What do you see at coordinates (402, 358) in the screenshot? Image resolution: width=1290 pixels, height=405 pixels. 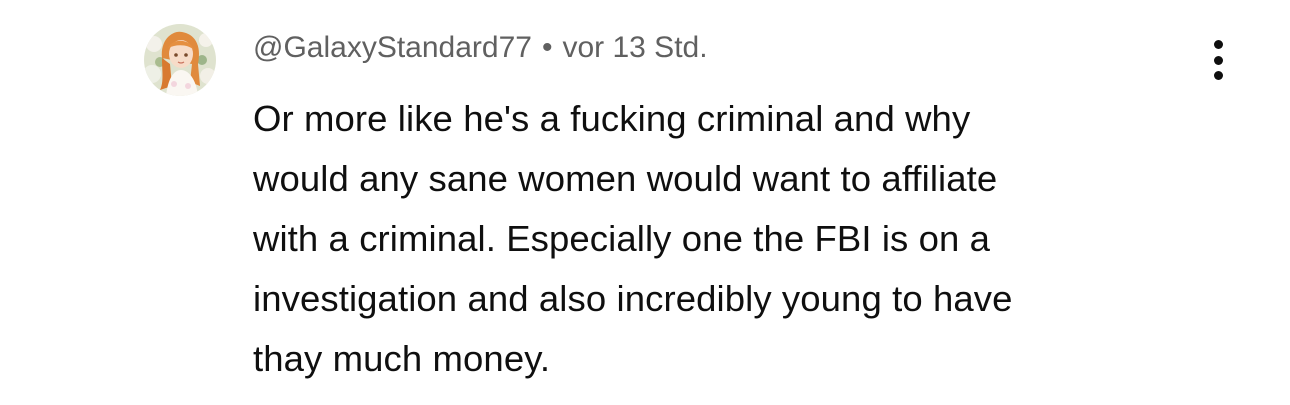 I see `comment-text-line: thay much money.` at bounding box center [402, 358].